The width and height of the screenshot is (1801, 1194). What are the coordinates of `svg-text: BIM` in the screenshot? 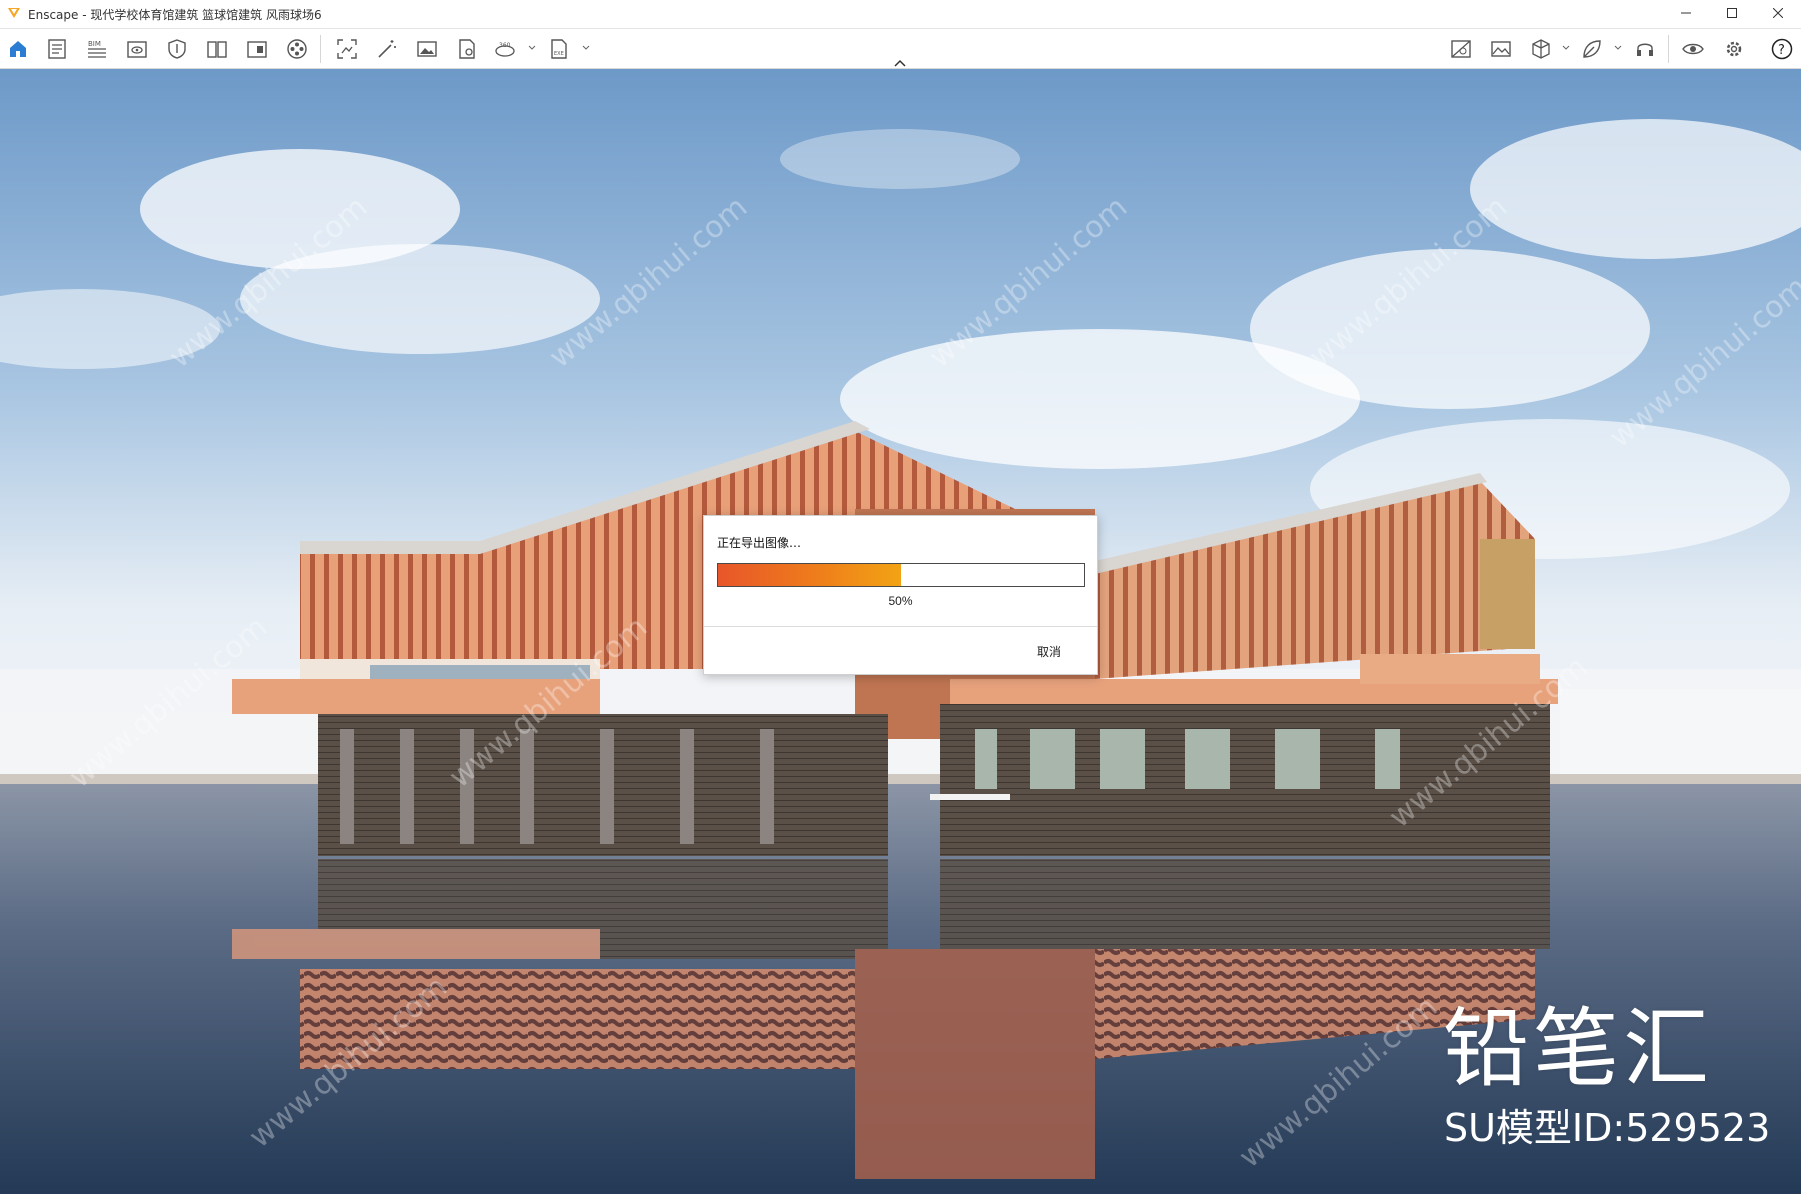 It's located at (94, 44).